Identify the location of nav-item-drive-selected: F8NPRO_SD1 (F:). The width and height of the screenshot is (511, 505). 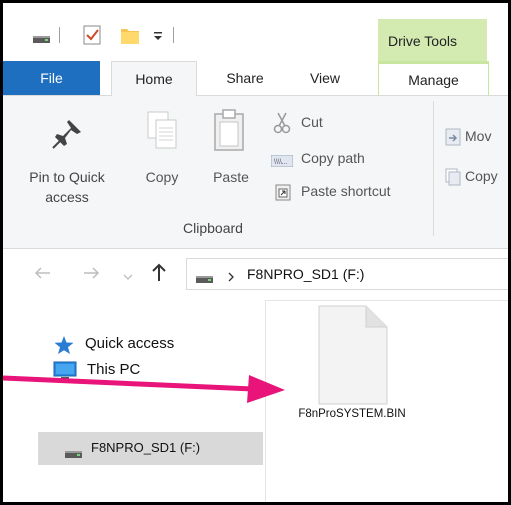
(150, 448).